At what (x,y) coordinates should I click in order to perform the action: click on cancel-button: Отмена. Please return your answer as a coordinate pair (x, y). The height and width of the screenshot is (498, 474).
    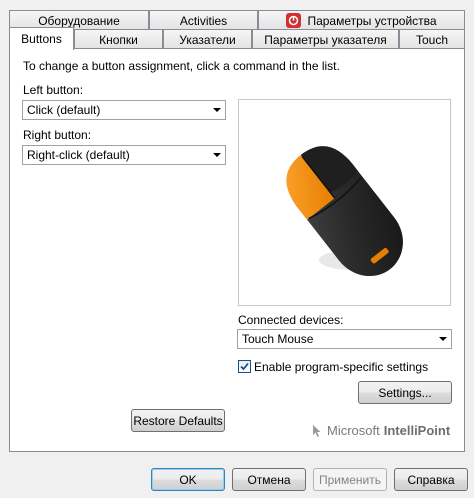
    Looking at the image, I should click on (269, 479).